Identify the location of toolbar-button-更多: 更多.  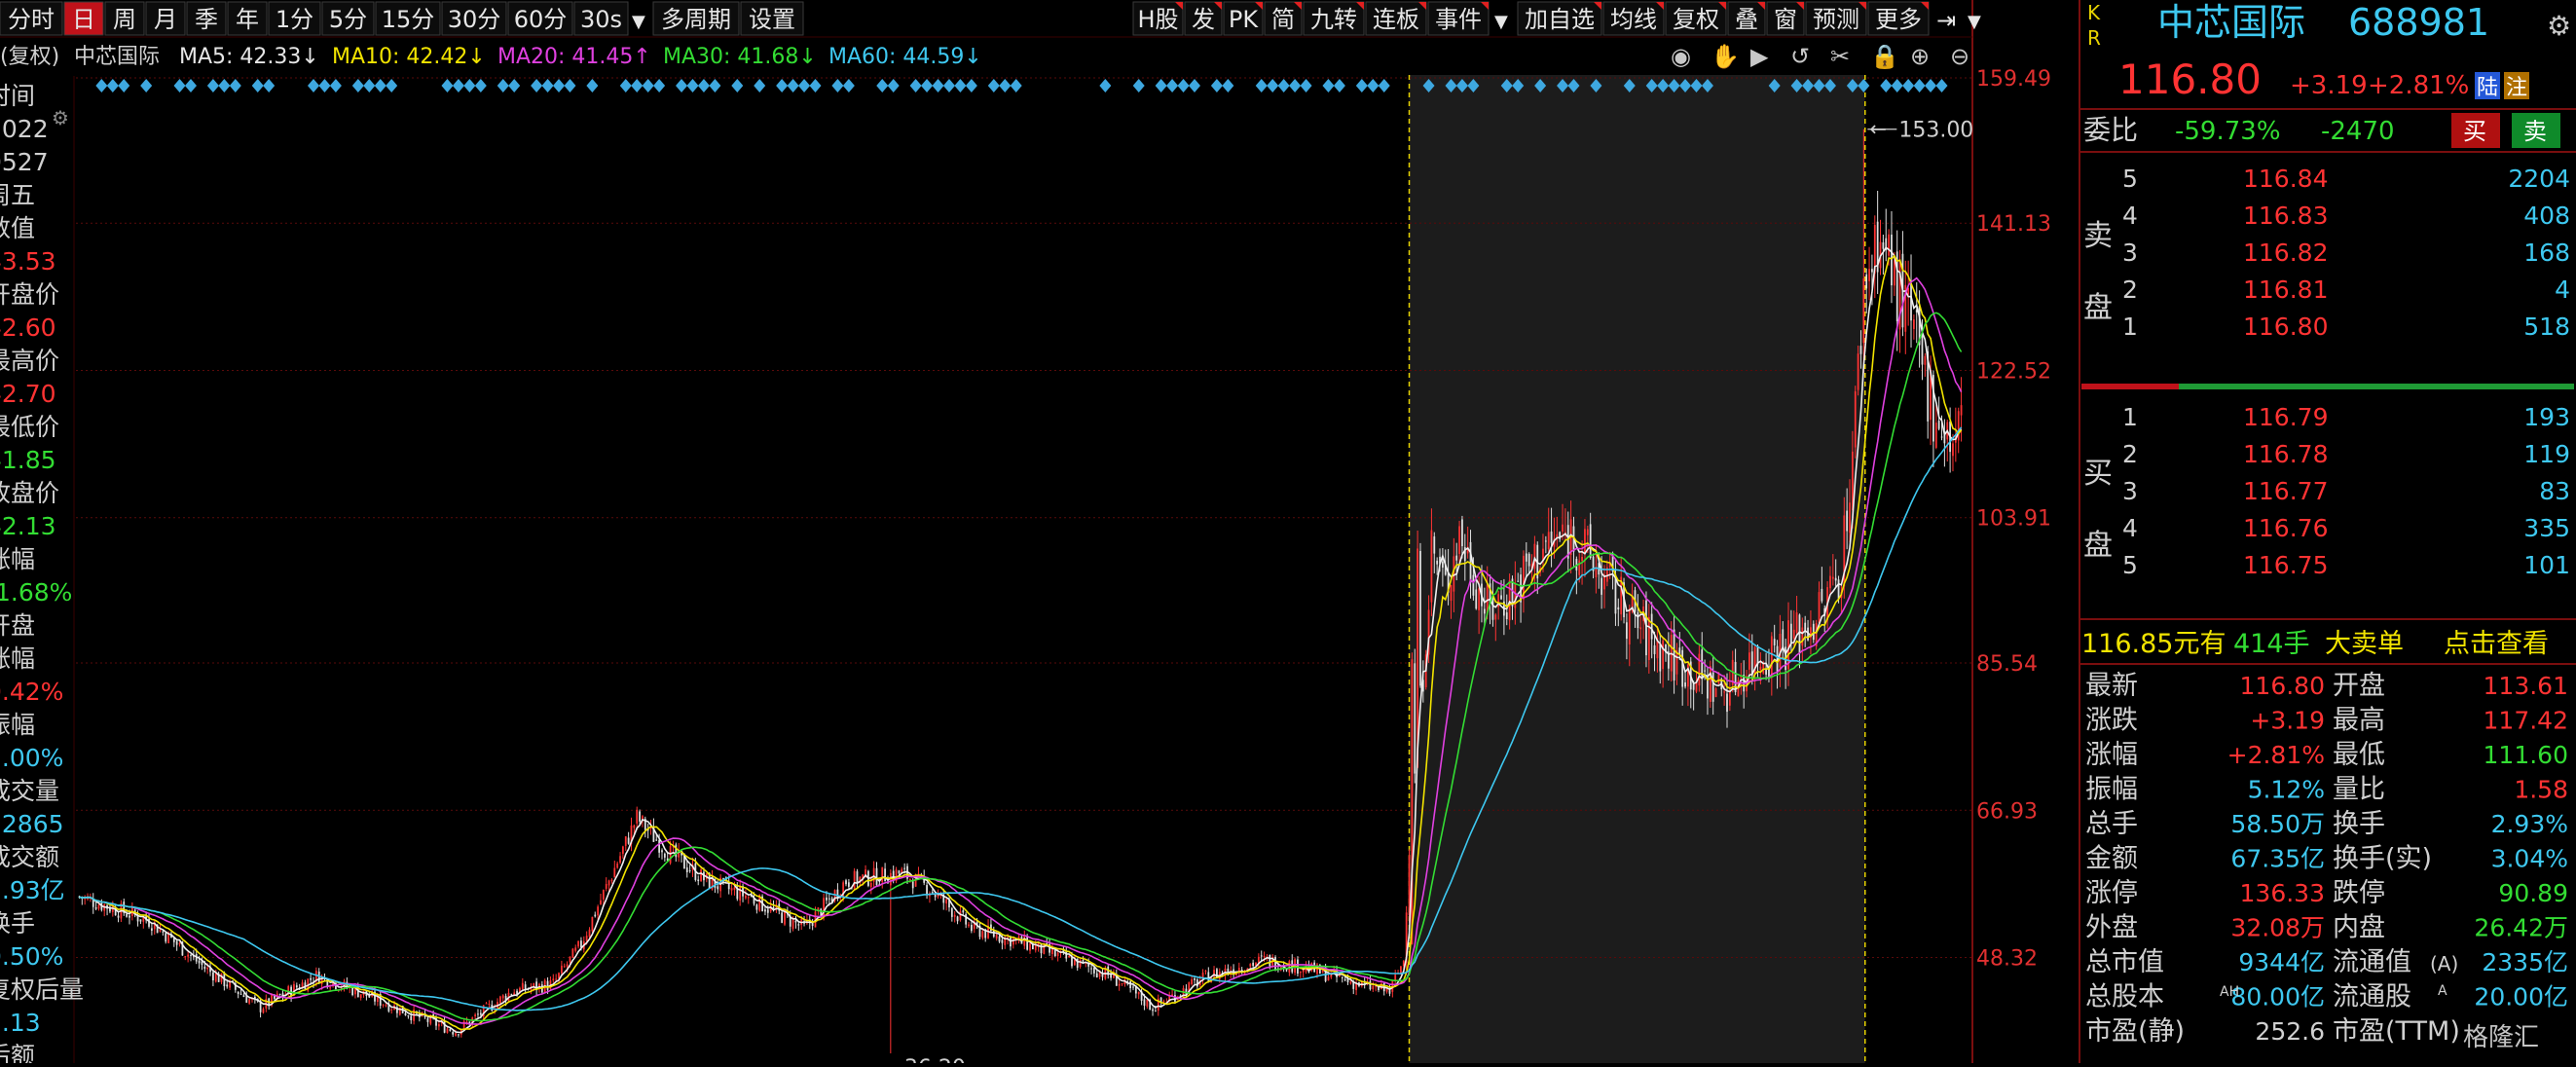
(1898, 18).